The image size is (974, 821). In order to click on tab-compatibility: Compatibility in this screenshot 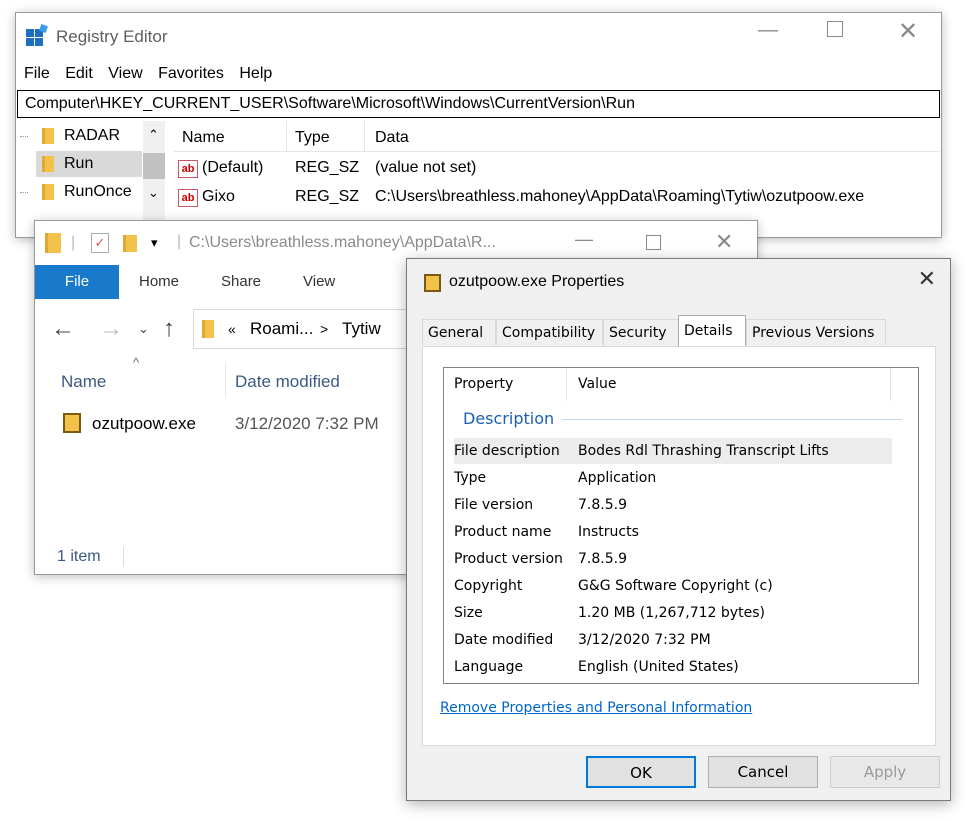, I will do `click(549, 332)`.